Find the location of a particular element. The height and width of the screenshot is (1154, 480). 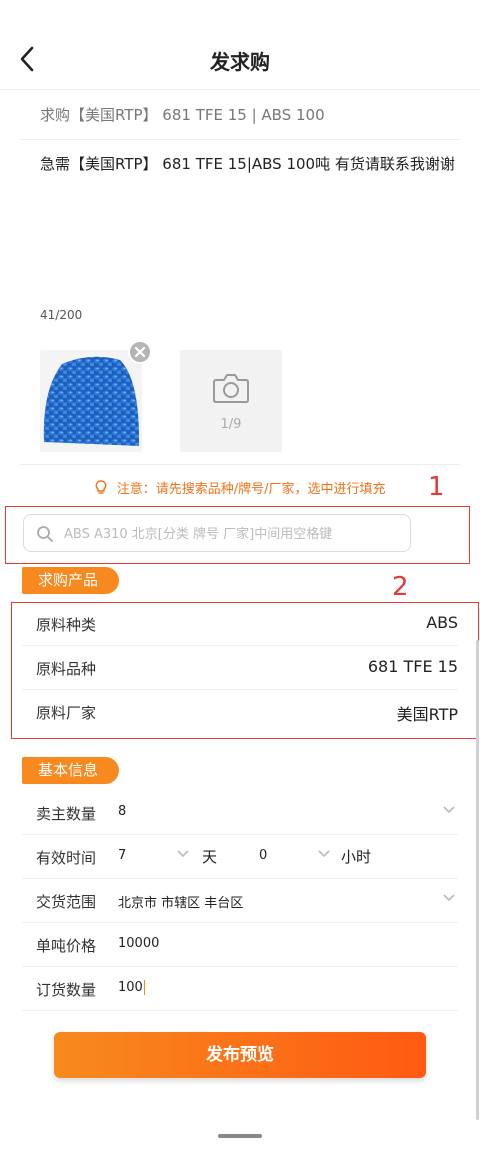

section-tag-product: 求购产品 is located at coordinates (70, 580).